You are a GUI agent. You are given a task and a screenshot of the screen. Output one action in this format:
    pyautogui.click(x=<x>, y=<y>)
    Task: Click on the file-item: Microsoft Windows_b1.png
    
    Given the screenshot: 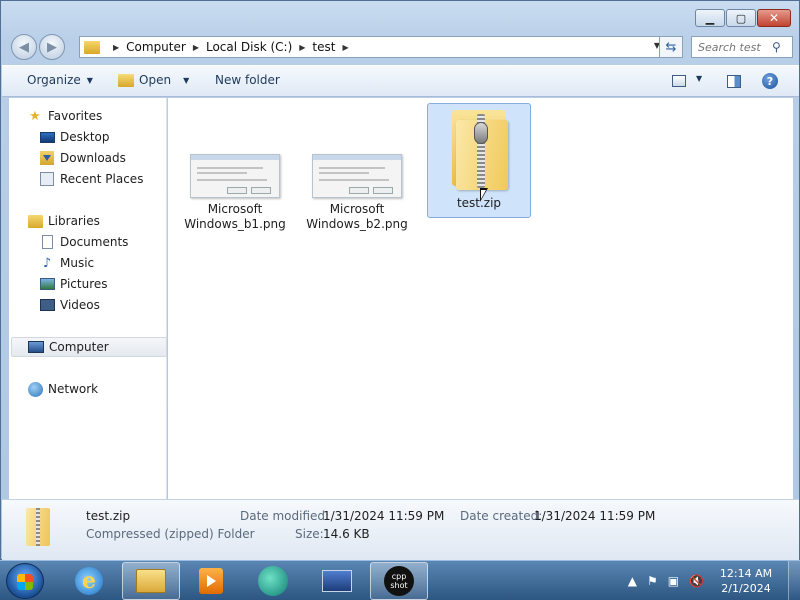 What is the action you would take?
    pyautogui.click(x=235, y=168)
    